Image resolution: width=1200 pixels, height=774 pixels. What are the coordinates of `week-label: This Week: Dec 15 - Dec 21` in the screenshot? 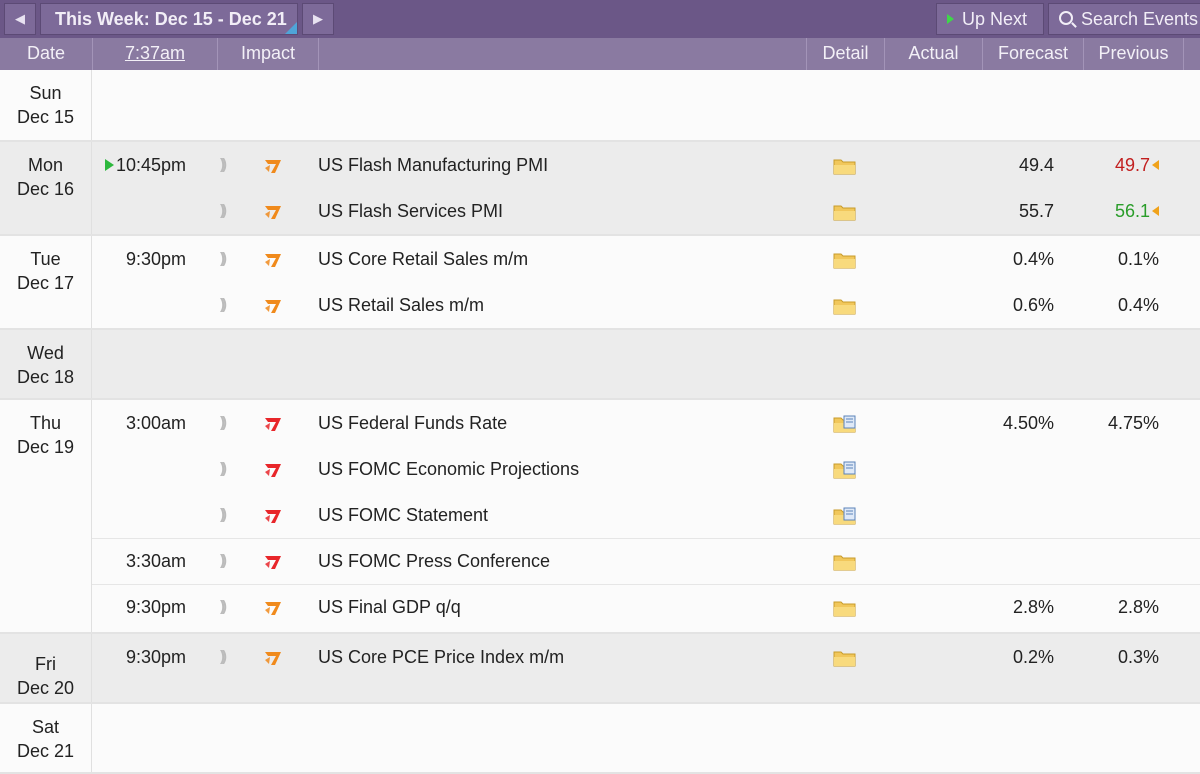 It's located at (171, 19).